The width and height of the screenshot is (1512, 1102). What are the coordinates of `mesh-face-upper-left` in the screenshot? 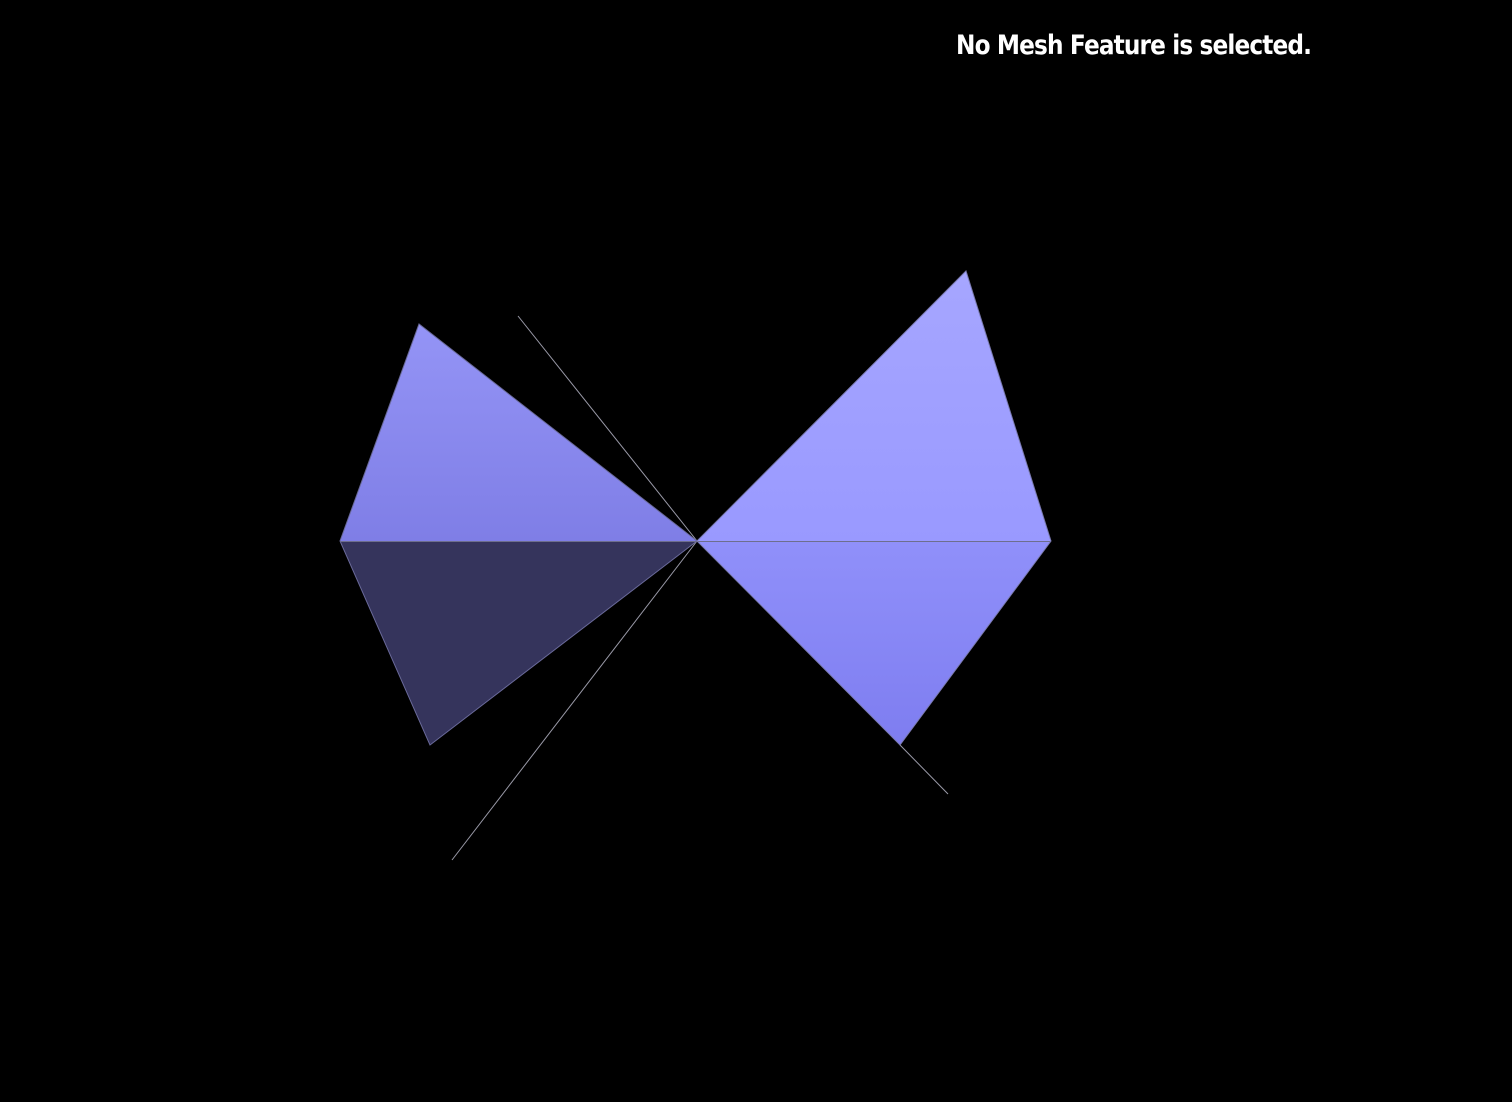 It's located at (518, 432).